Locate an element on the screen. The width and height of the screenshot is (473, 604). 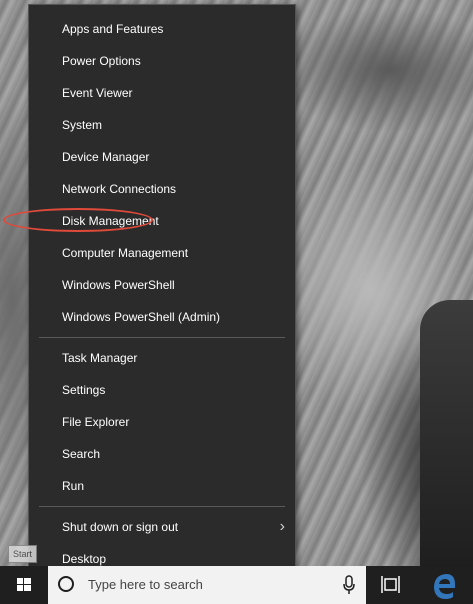
menu-item-label: Power Options is located at coordinates (101, 61).